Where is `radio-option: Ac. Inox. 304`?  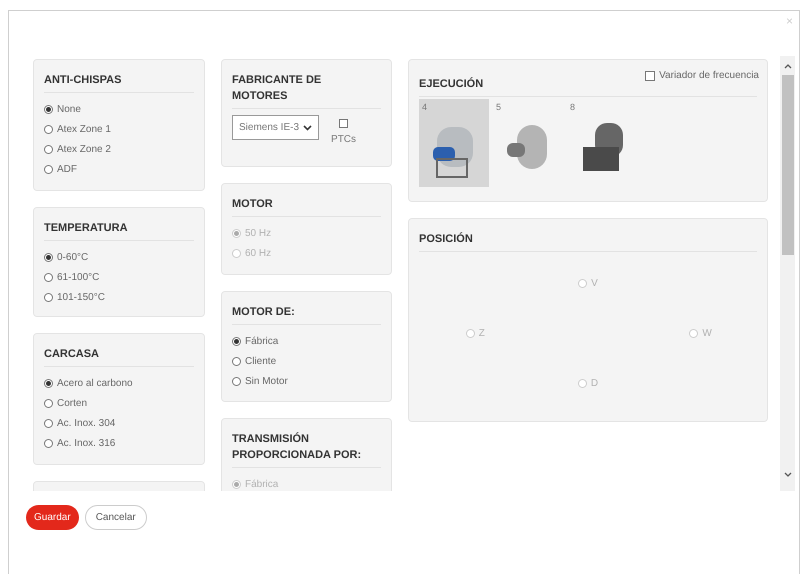
radio-option: Ac. Inox. 304 is located at coordinates (119, 423).